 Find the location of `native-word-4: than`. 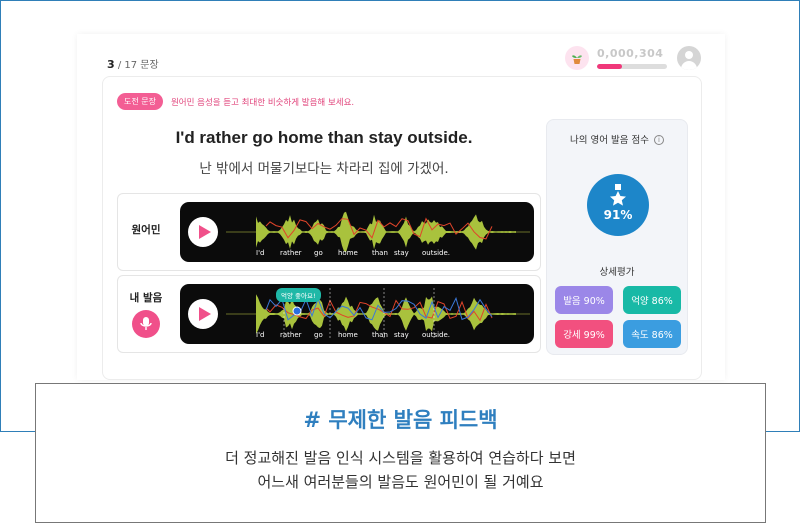

native-word-4: than is located at coordinates (380, 253).